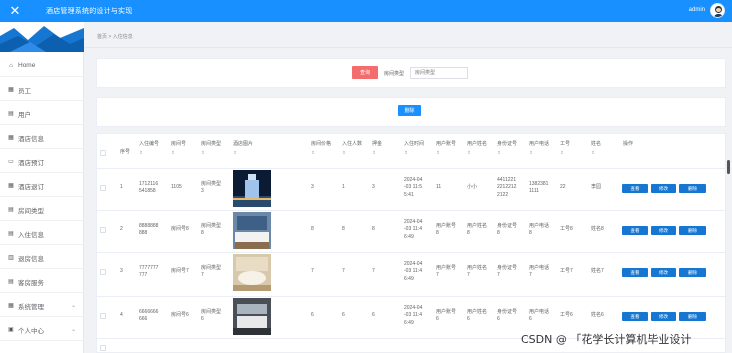  Describe the element at coordinates (31, 211) in the screenshot. I see `sidebar-item-label: 房间类型` at that location.